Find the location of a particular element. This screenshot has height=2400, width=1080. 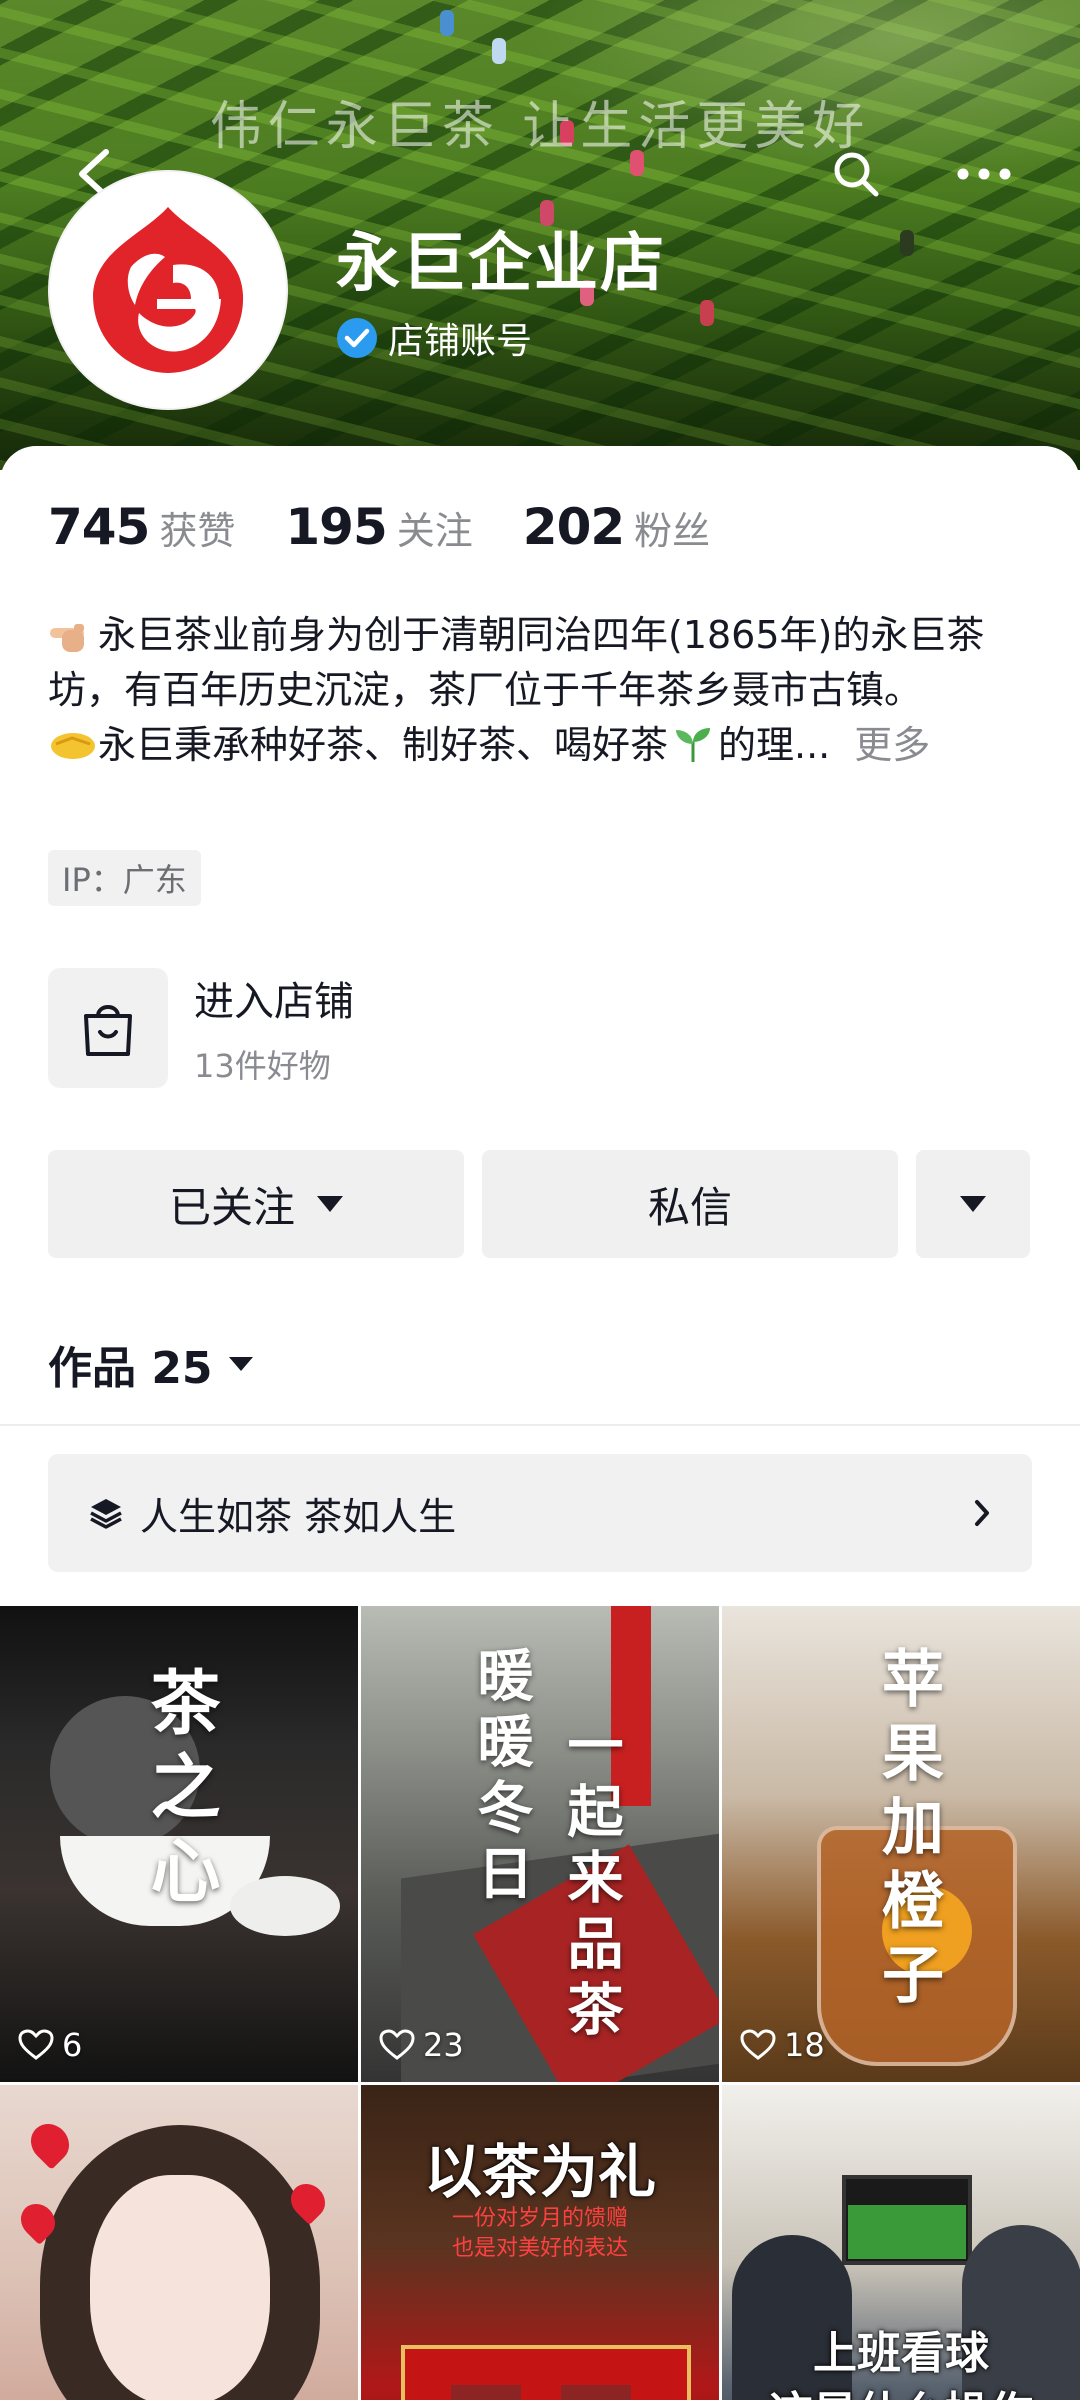

saucer-shape is located at coordinates (285, 1906).